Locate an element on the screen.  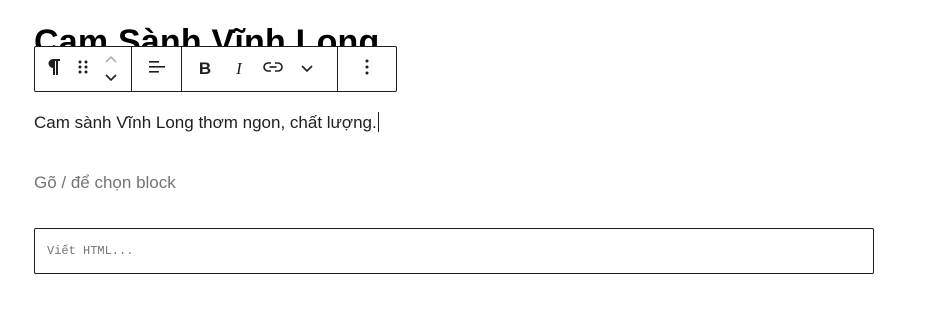
block-switcher-group is located at coordinates (83, 69).